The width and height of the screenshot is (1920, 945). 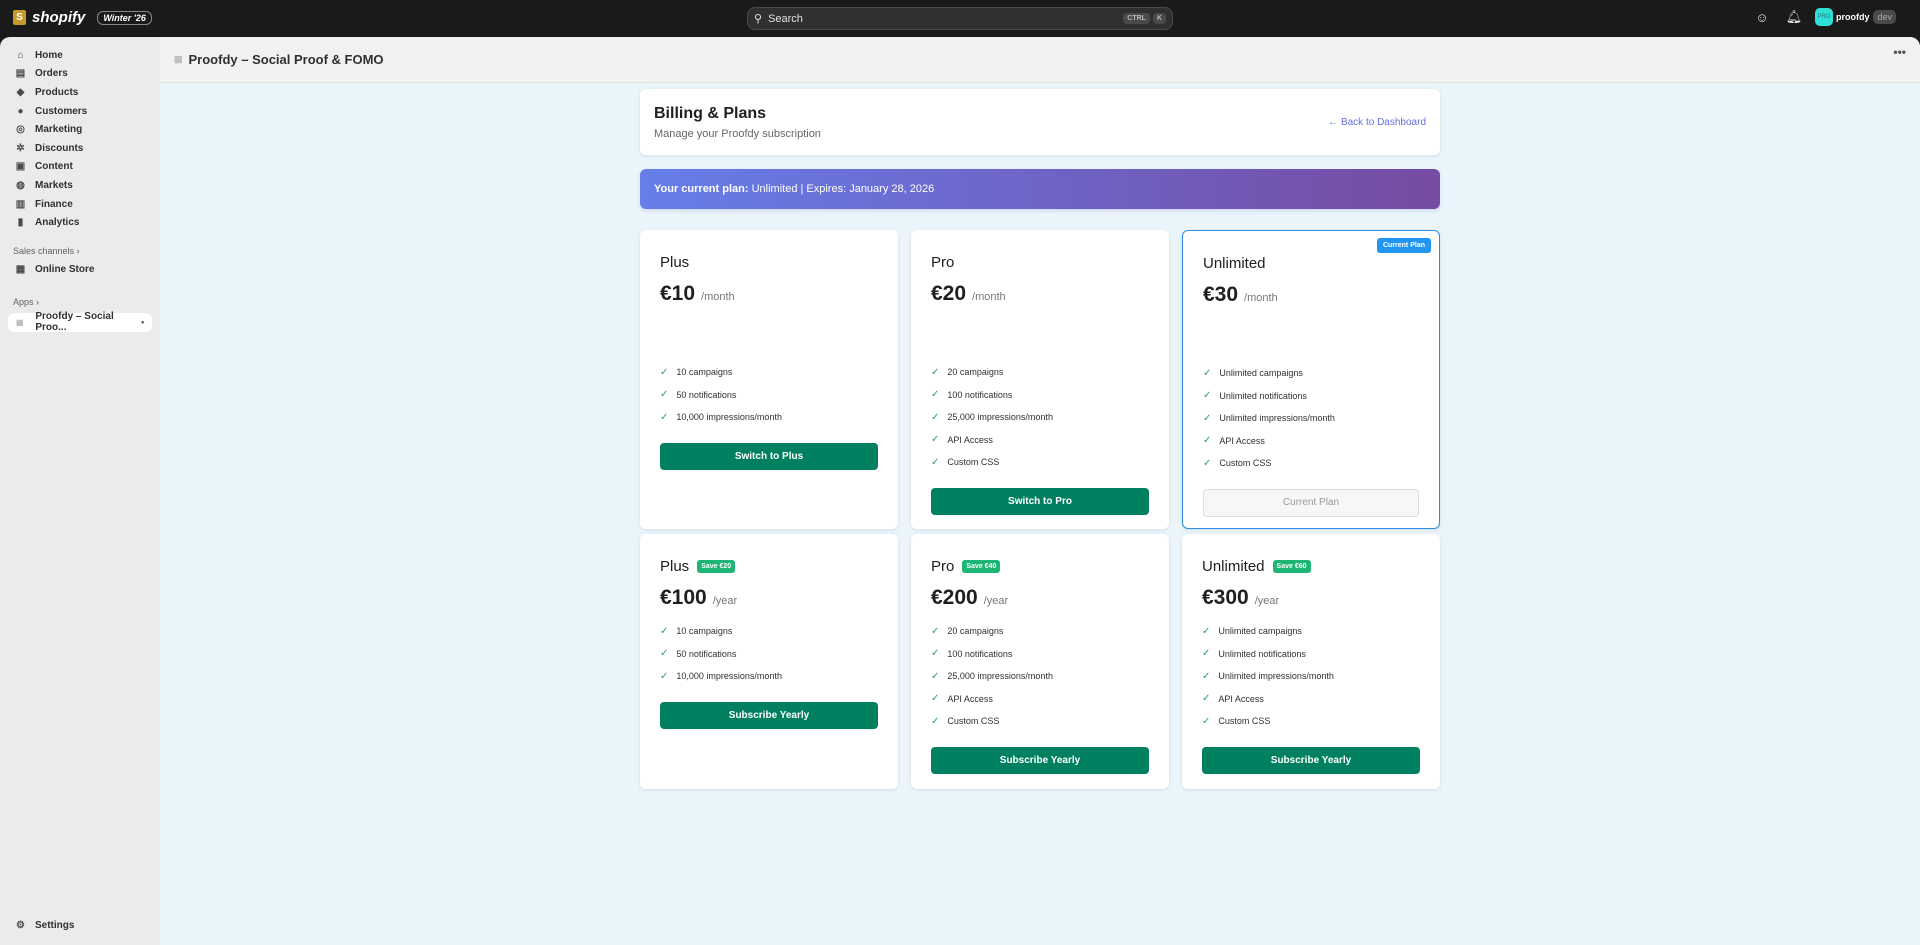 I want to click on sidebar-item-online-store: ▦ Online Store, so click(x=80, y=269).